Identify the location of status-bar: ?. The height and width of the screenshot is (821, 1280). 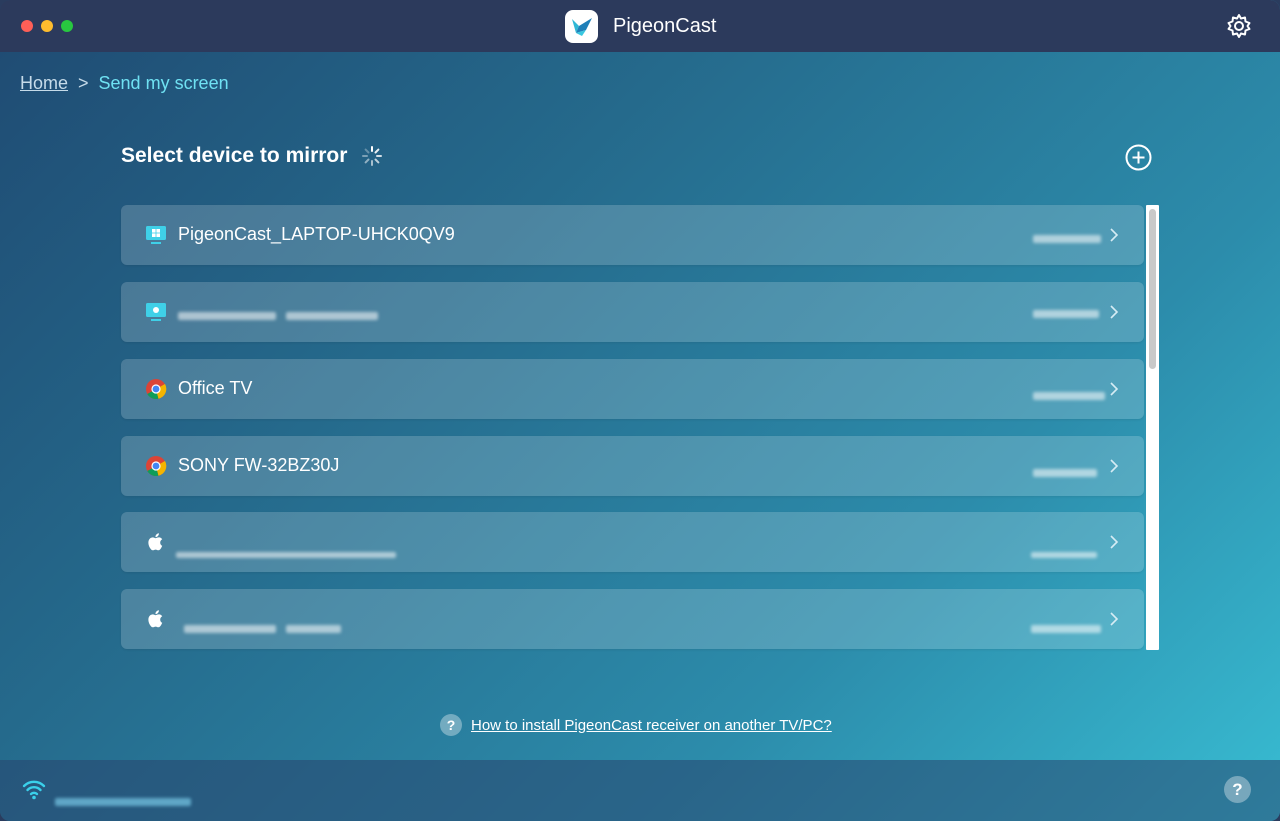
(640, 790).